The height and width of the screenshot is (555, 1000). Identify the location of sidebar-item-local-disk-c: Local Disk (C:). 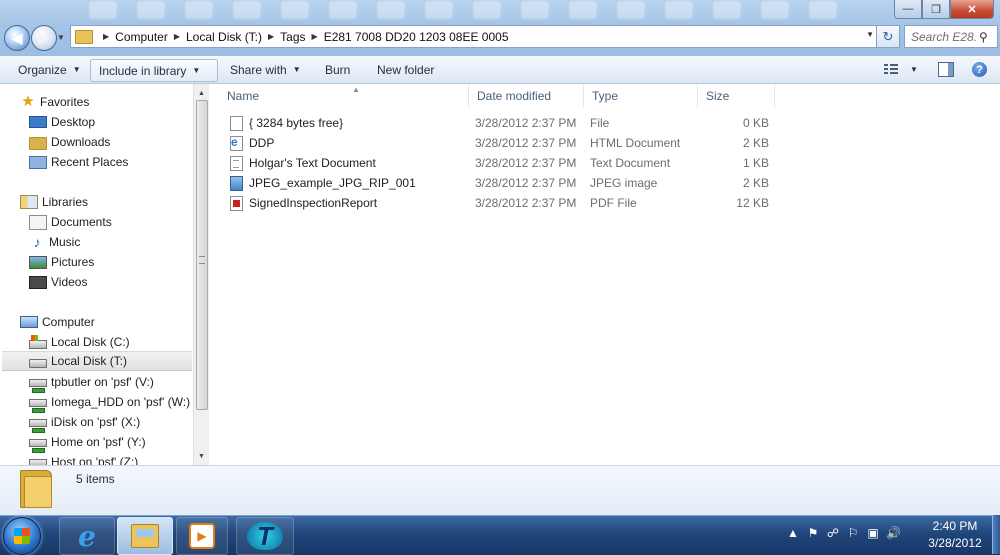
(79, 342).